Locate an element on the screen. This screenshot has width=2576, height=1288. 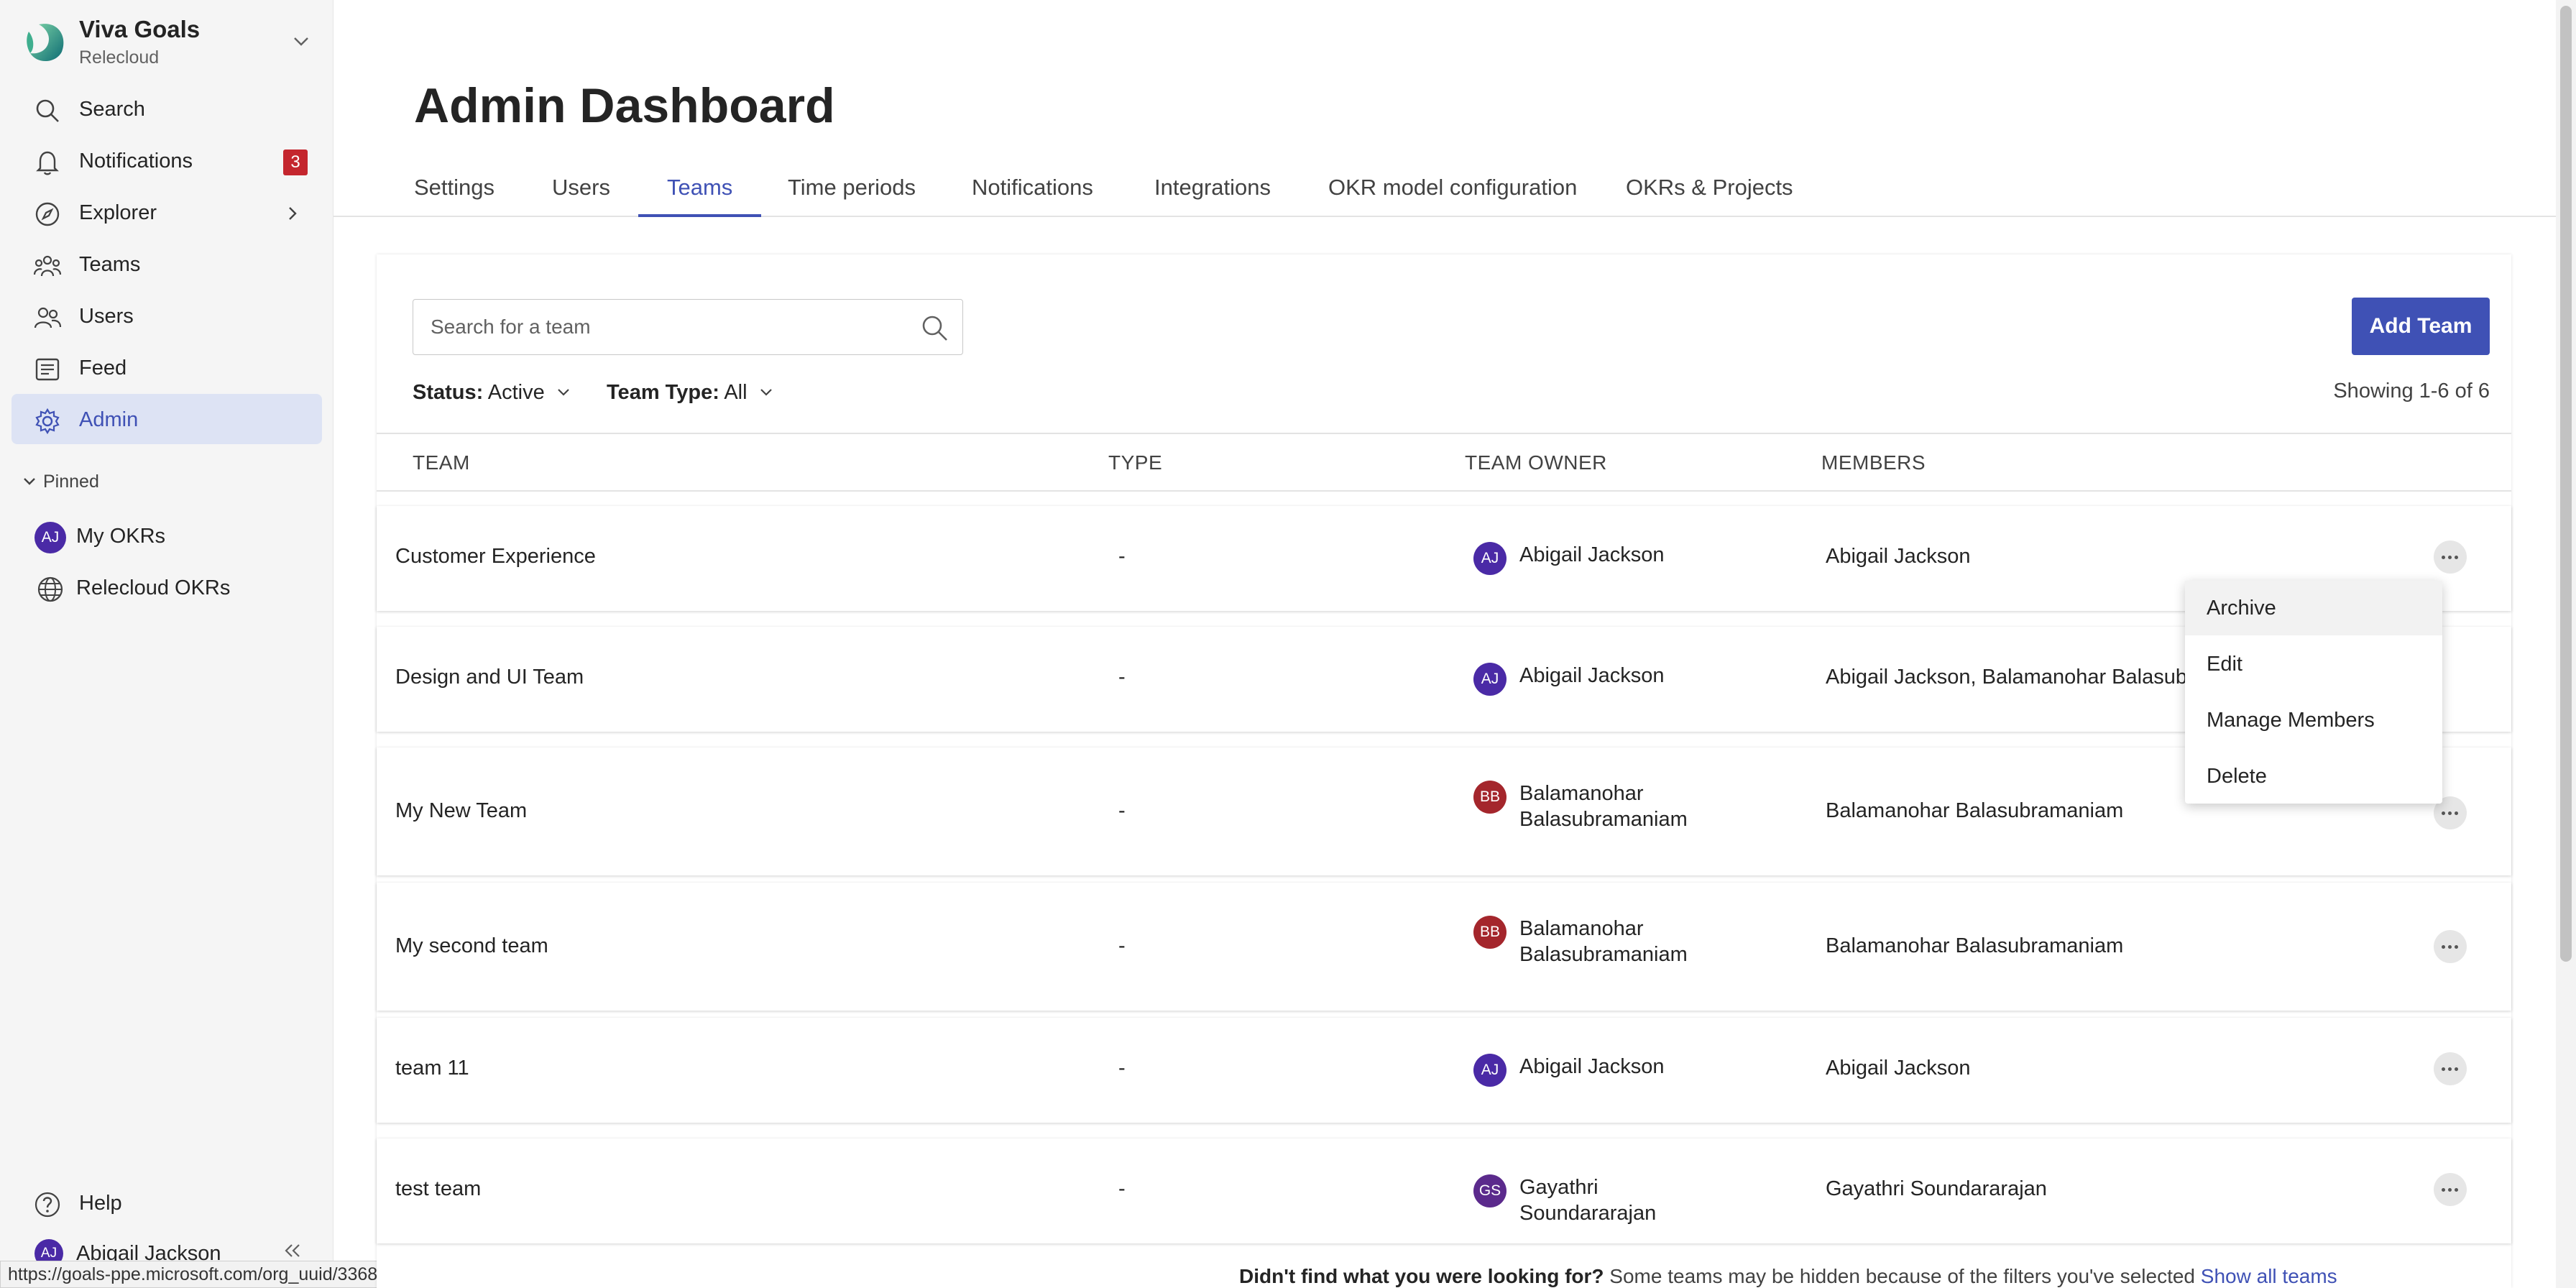
team-members: Balamanohar Balasubramaniam is located at coordinates (1975, 945).